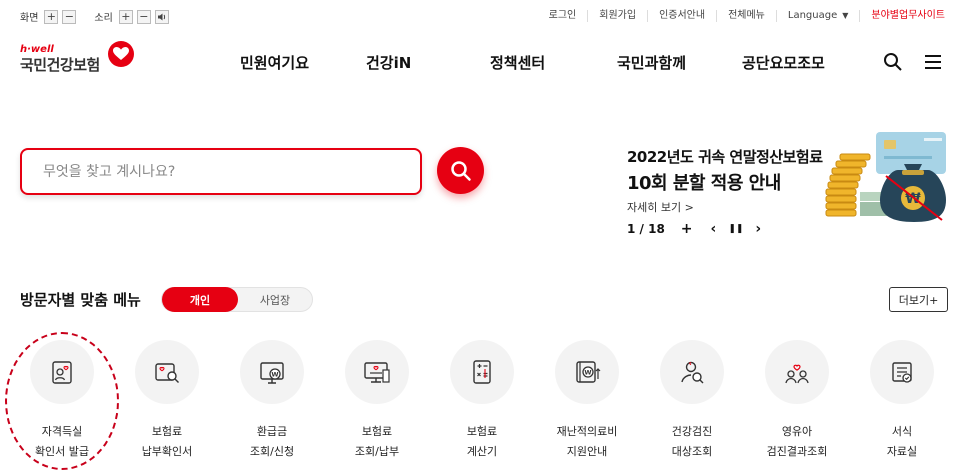 The image size is (963, 474). Describe the element at coordinates (687, 229) in the screenshot. I see `banner-add-button: +` at that location.